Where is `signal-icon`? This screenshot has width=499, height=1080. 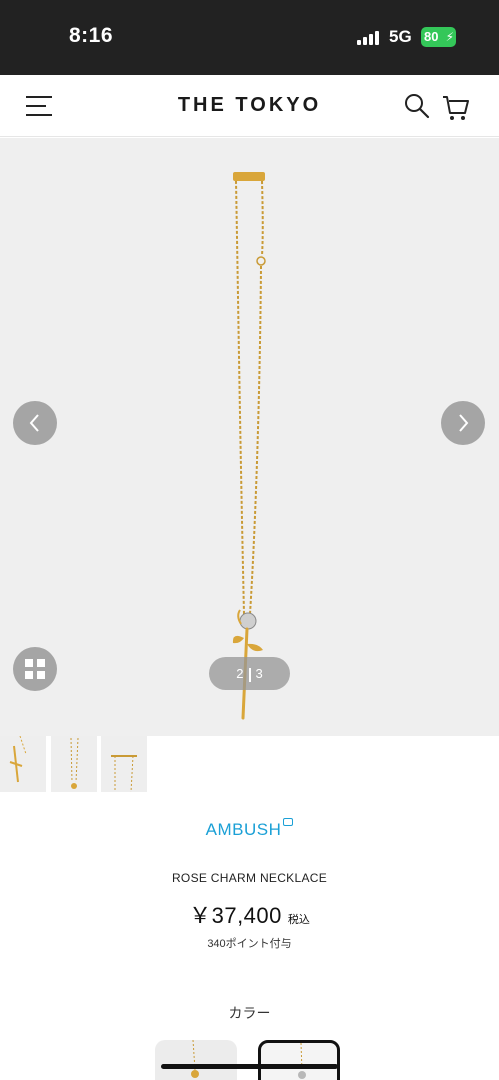 signal-icon is located at coordinates (370, 38).